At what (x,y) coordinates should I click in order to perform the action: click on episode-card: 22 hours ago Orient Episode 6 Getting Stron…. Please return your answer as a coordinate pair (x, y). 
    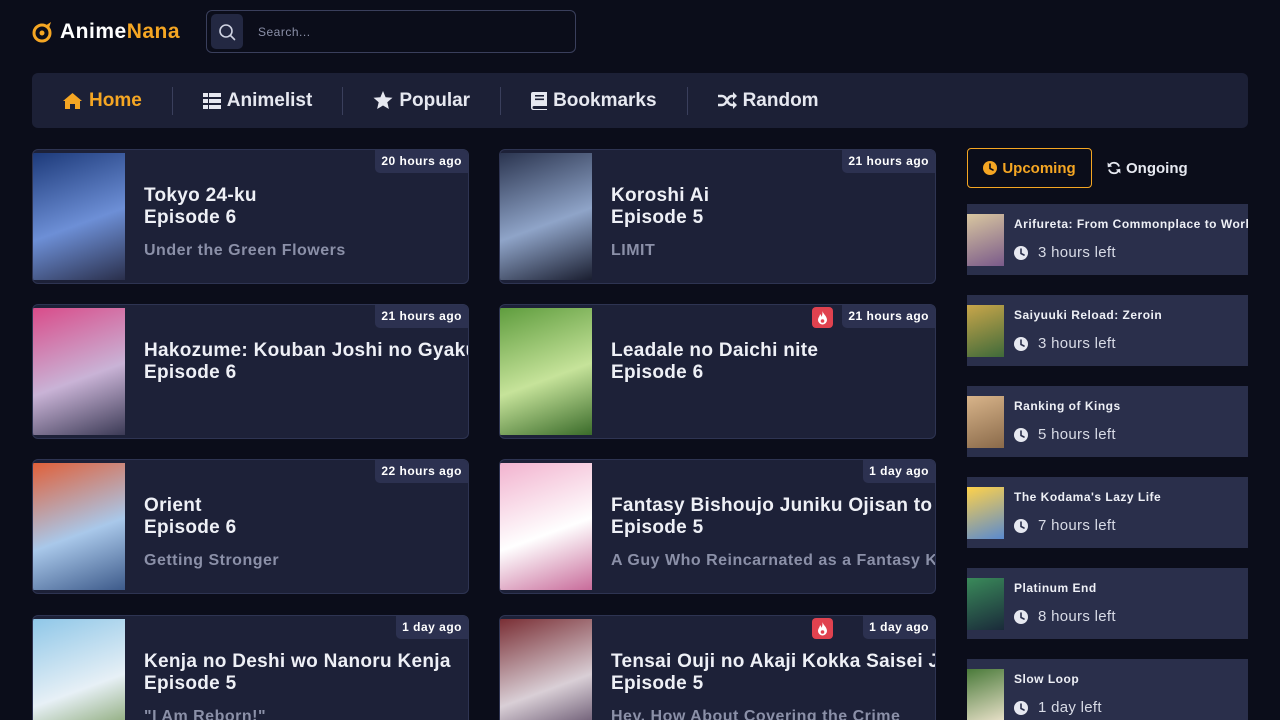
    Looking at the image, I should click on (250, 526).